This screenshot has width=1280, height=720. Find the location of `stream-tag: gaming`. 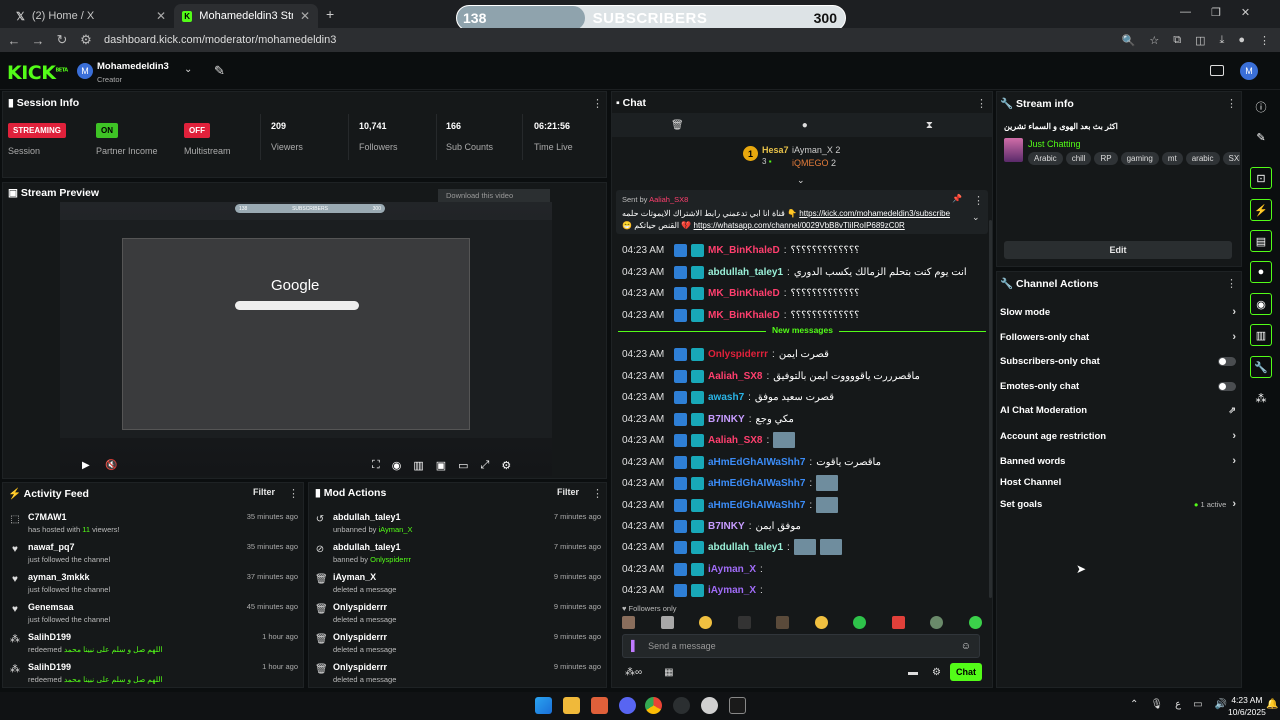

stream-tag: gaming is located at coordinates (1139, 158).